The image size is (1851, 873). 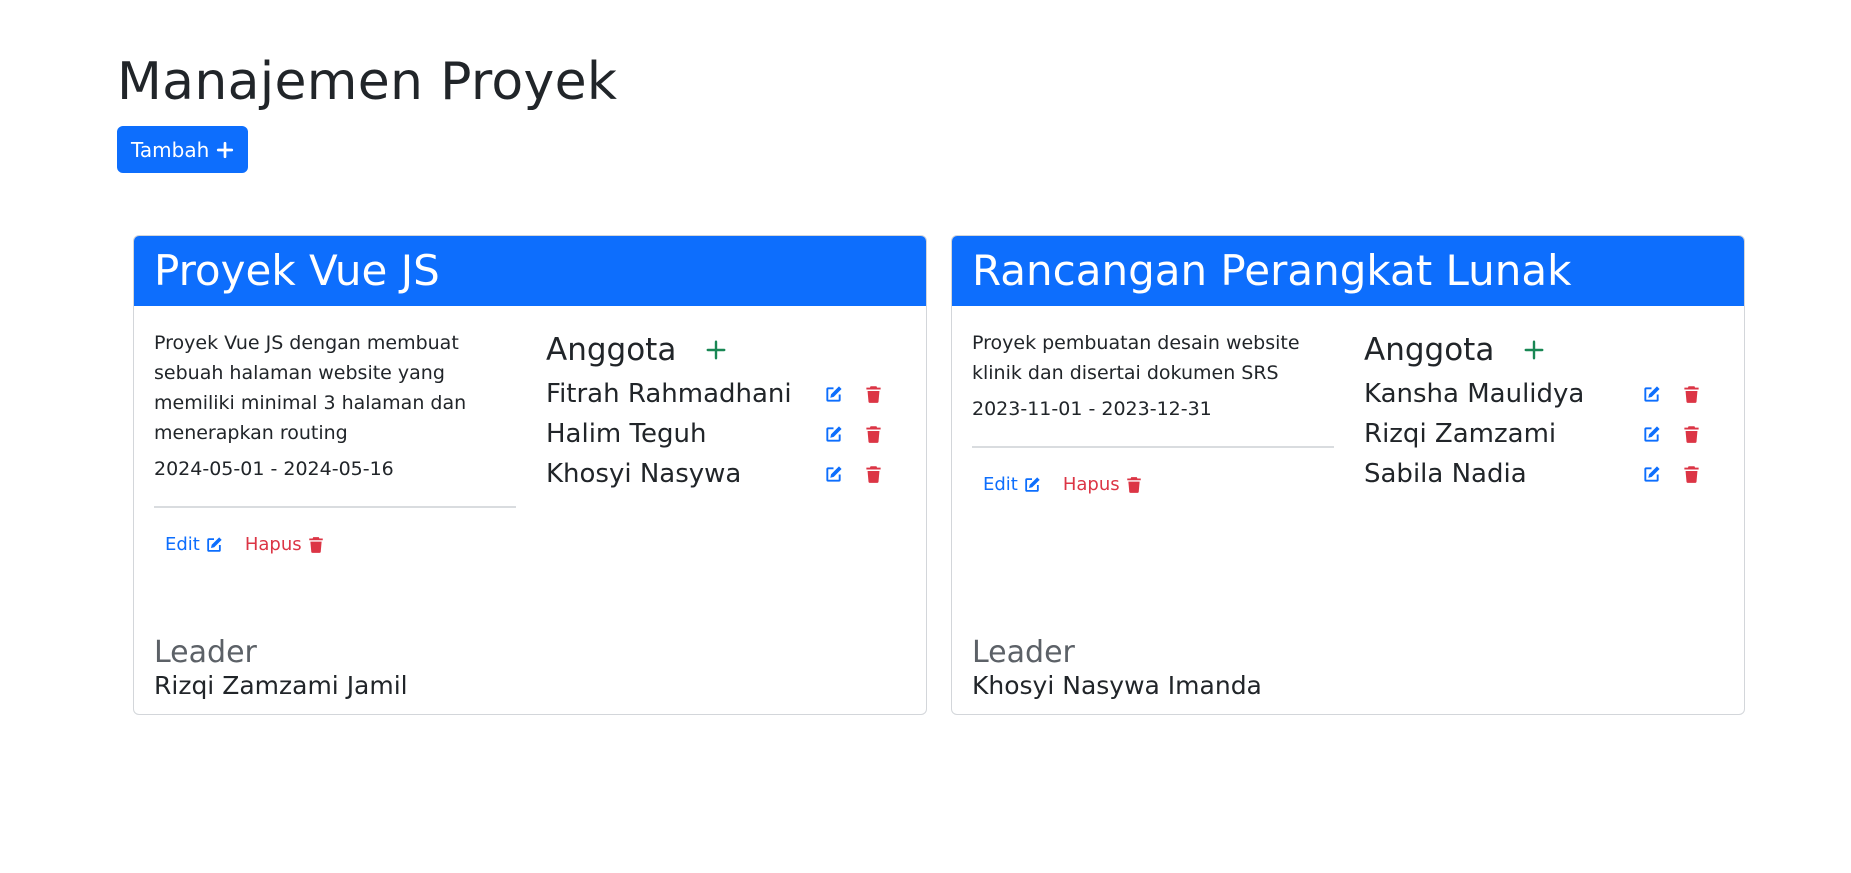 I want to click on page-title: Manajemen Proyek, so click(x=367, y=82).